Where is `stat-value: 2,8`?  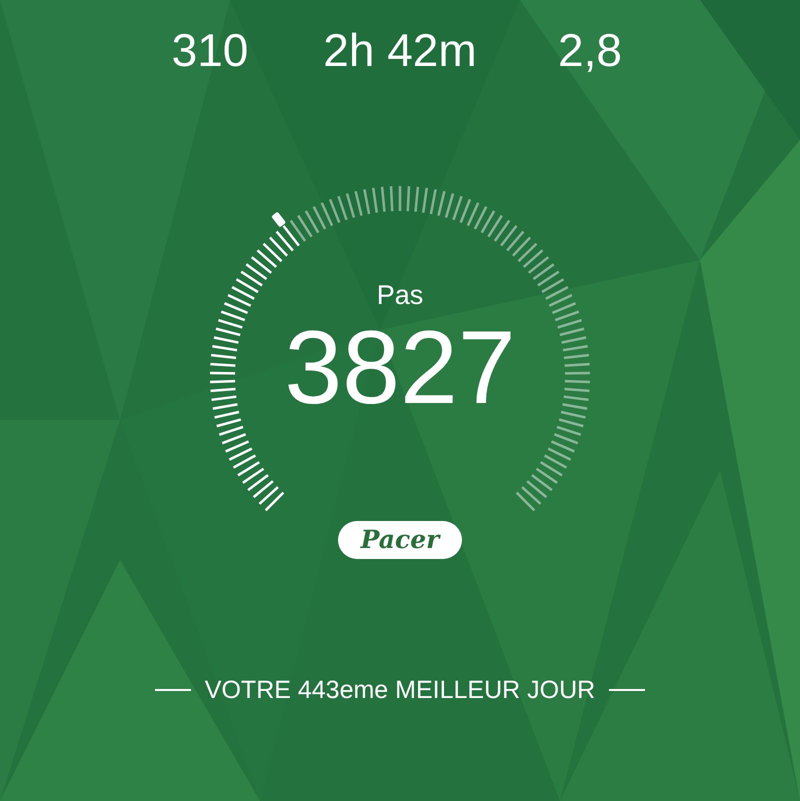 stat-value: 2,8 is located at coordinates (590, 50).